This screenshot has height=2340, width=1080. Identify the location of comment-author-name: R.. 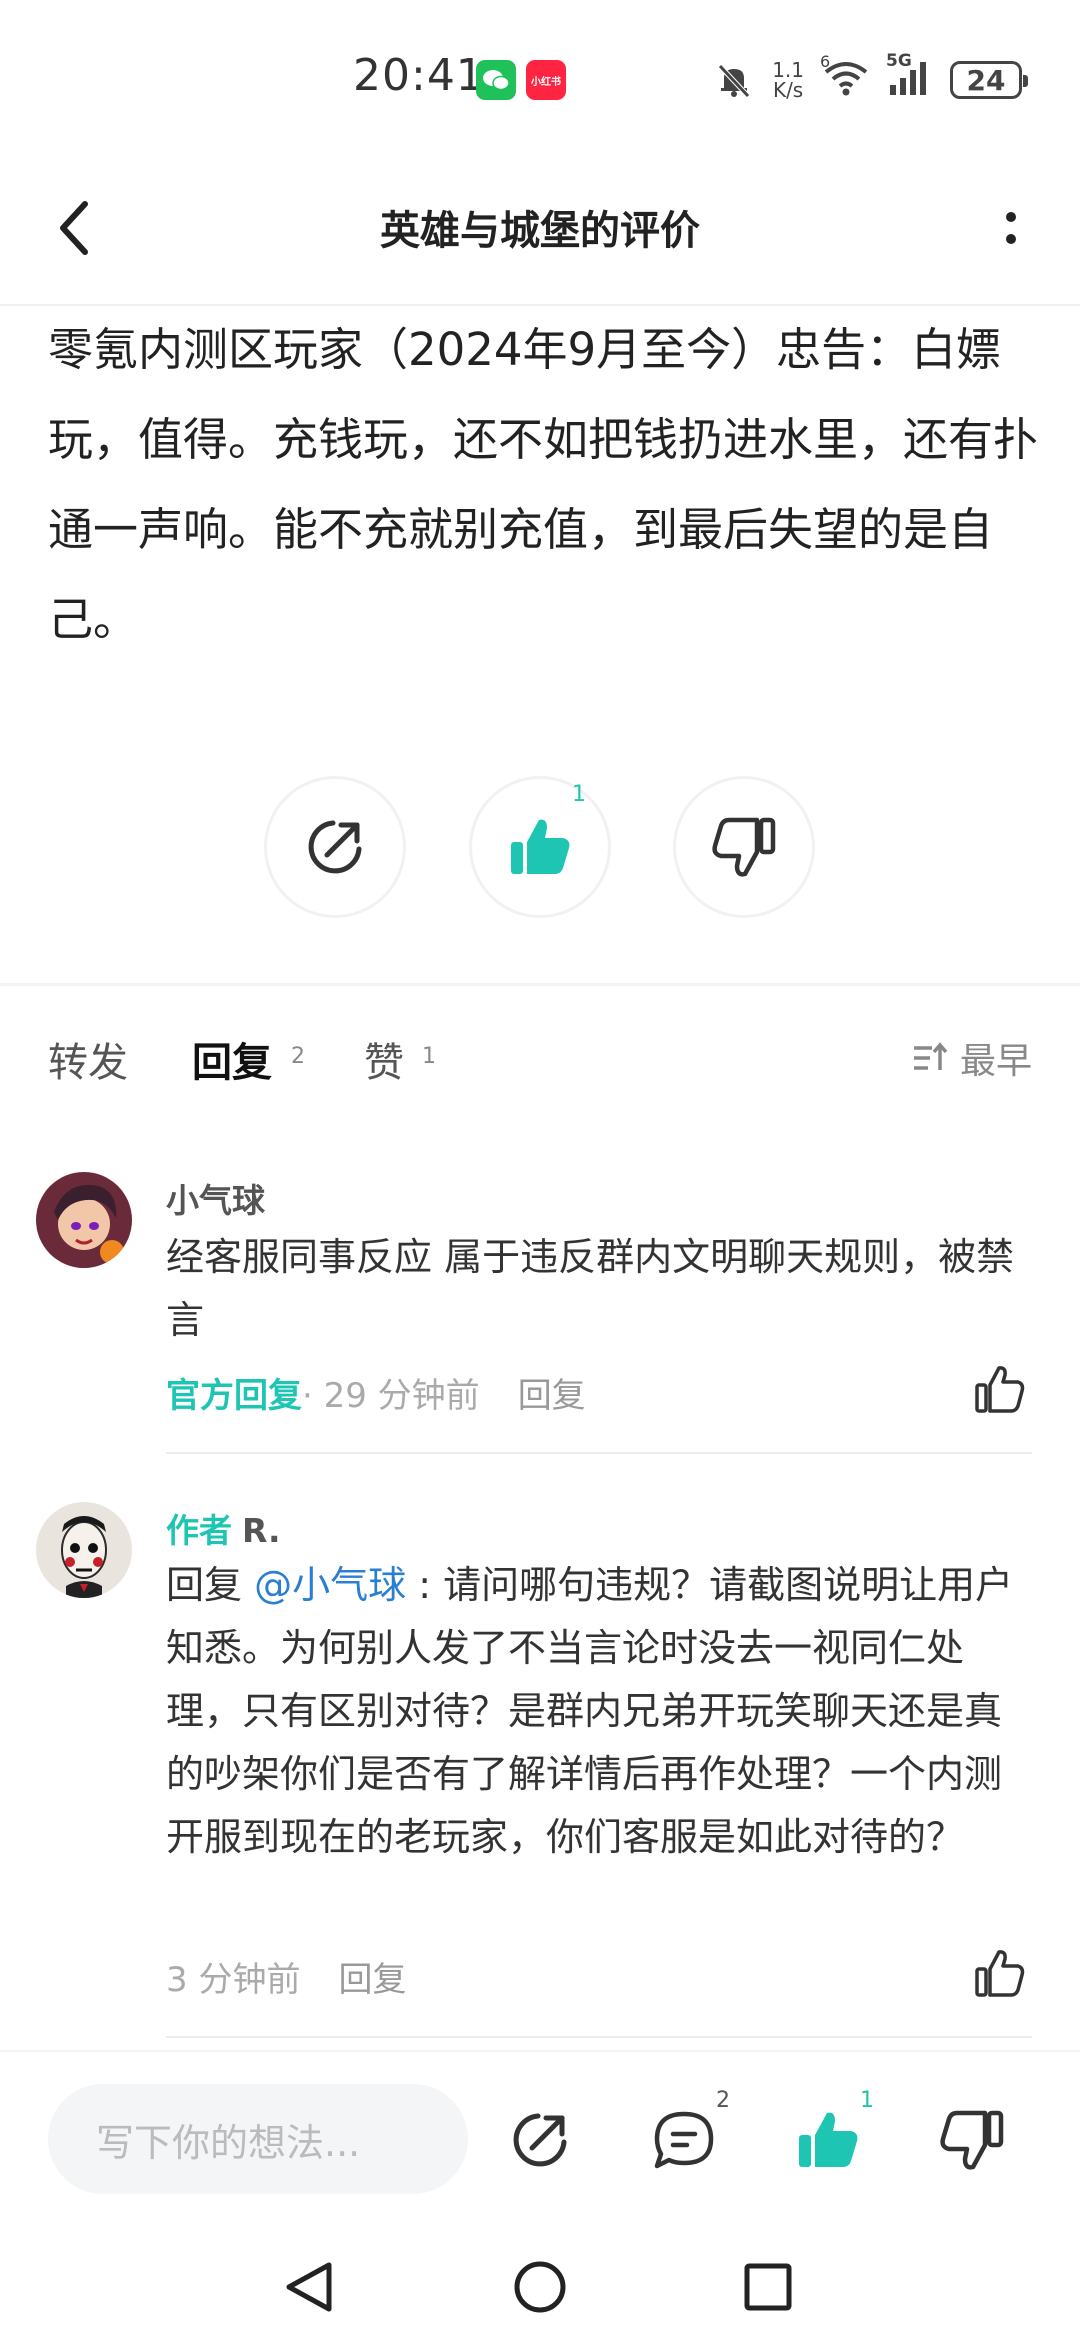
(261, 1530).